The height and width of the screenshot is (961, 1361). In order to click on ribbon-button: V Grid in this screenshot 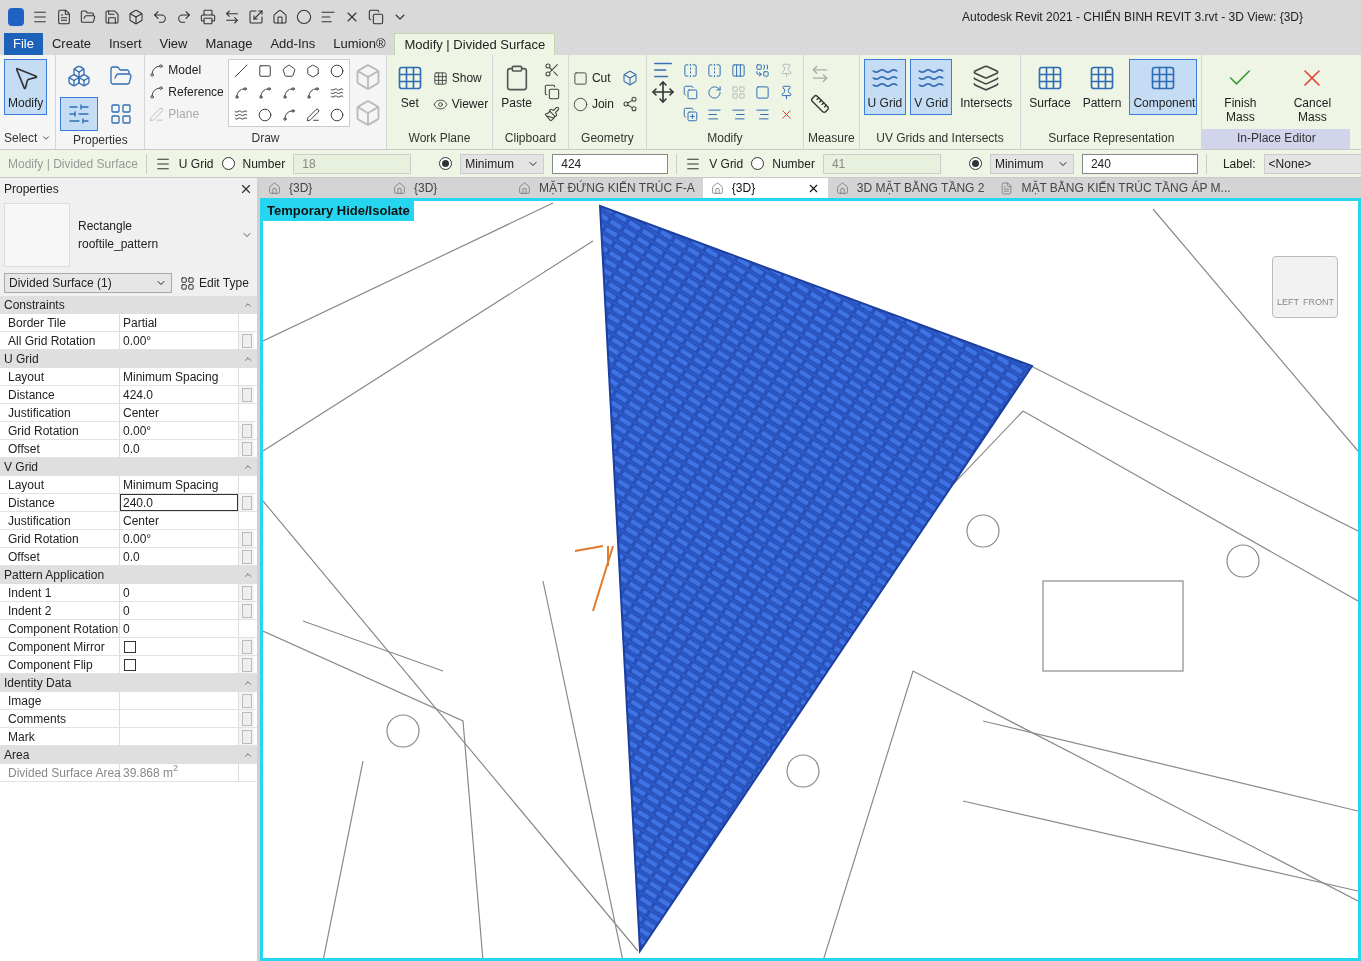, I will do `click(931, 87)`.